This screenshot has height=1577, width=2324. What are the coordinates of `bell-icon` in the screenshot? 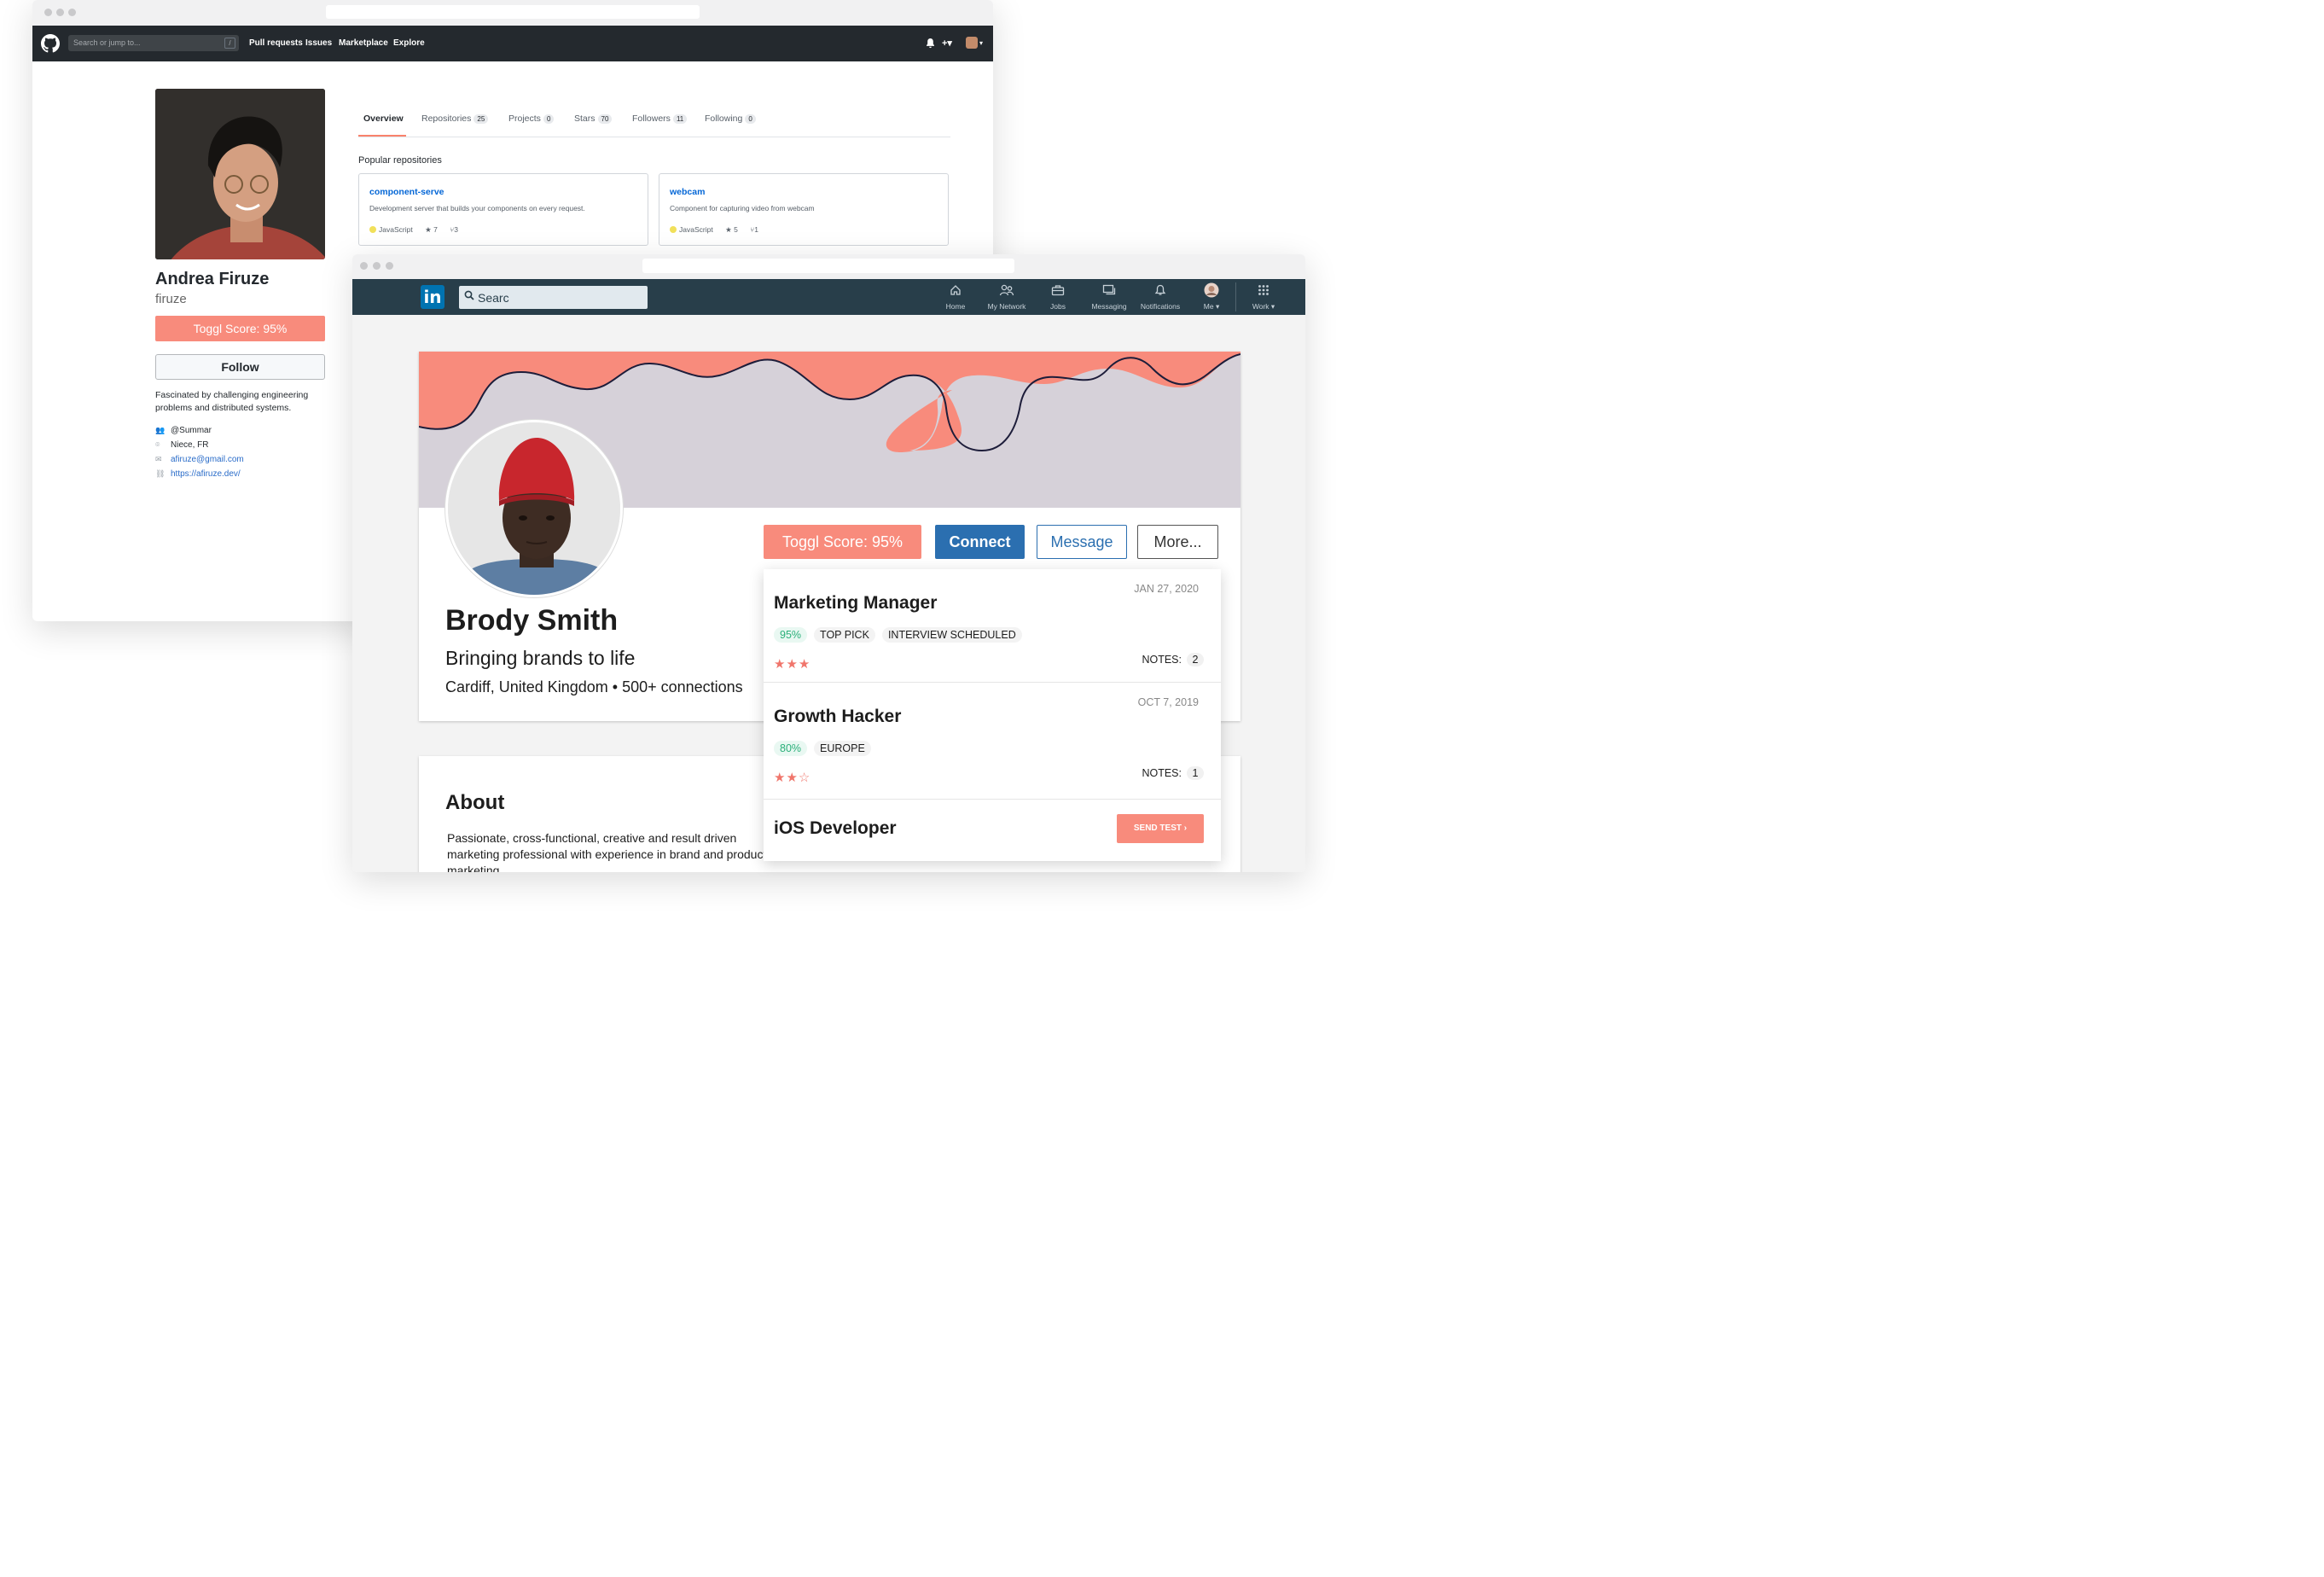 It's located at (930, 43).